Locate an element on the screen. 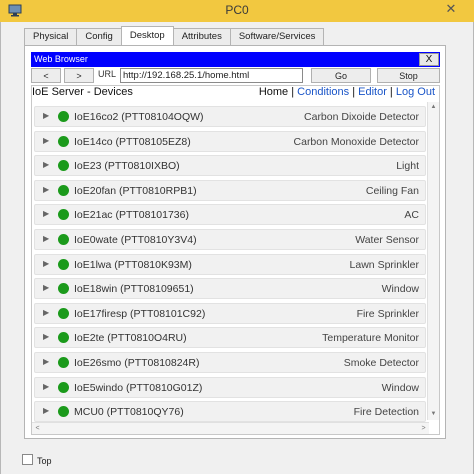 The image size is (474, 474). stop-button: Stop is located at coordinates (408, 75).